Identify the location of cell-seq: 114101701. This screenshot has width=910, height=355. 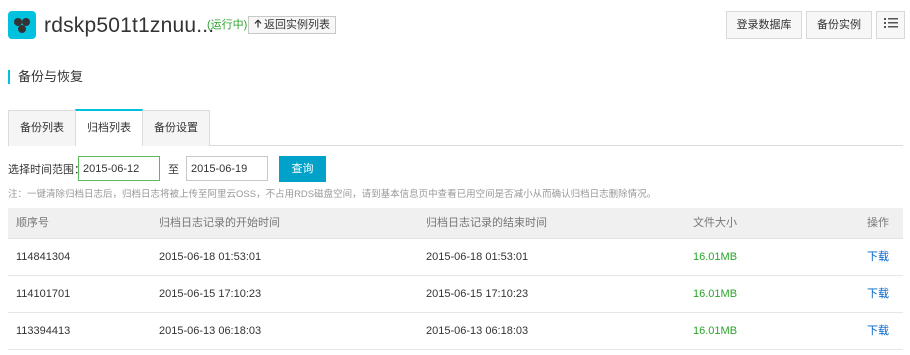
(43, 294).